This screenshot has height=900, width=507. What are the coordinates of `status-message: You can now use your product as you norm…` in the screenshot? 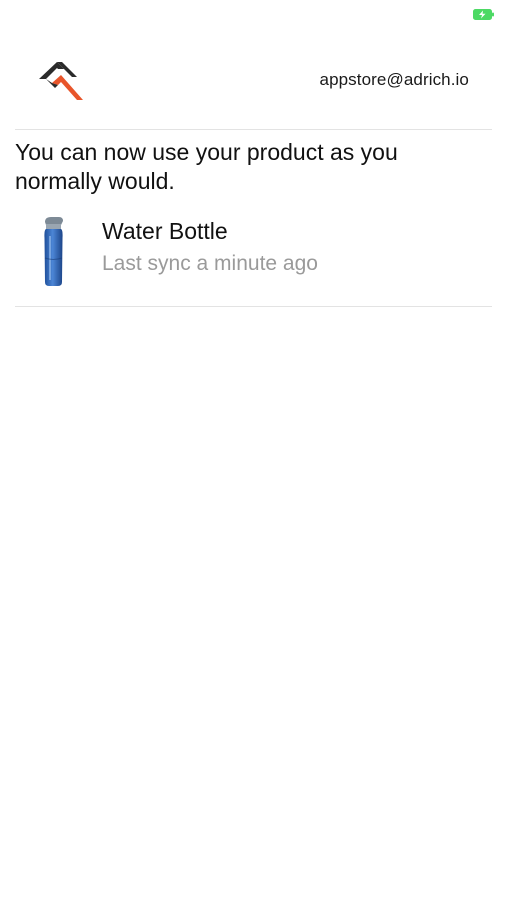 It's located at (206, 166).